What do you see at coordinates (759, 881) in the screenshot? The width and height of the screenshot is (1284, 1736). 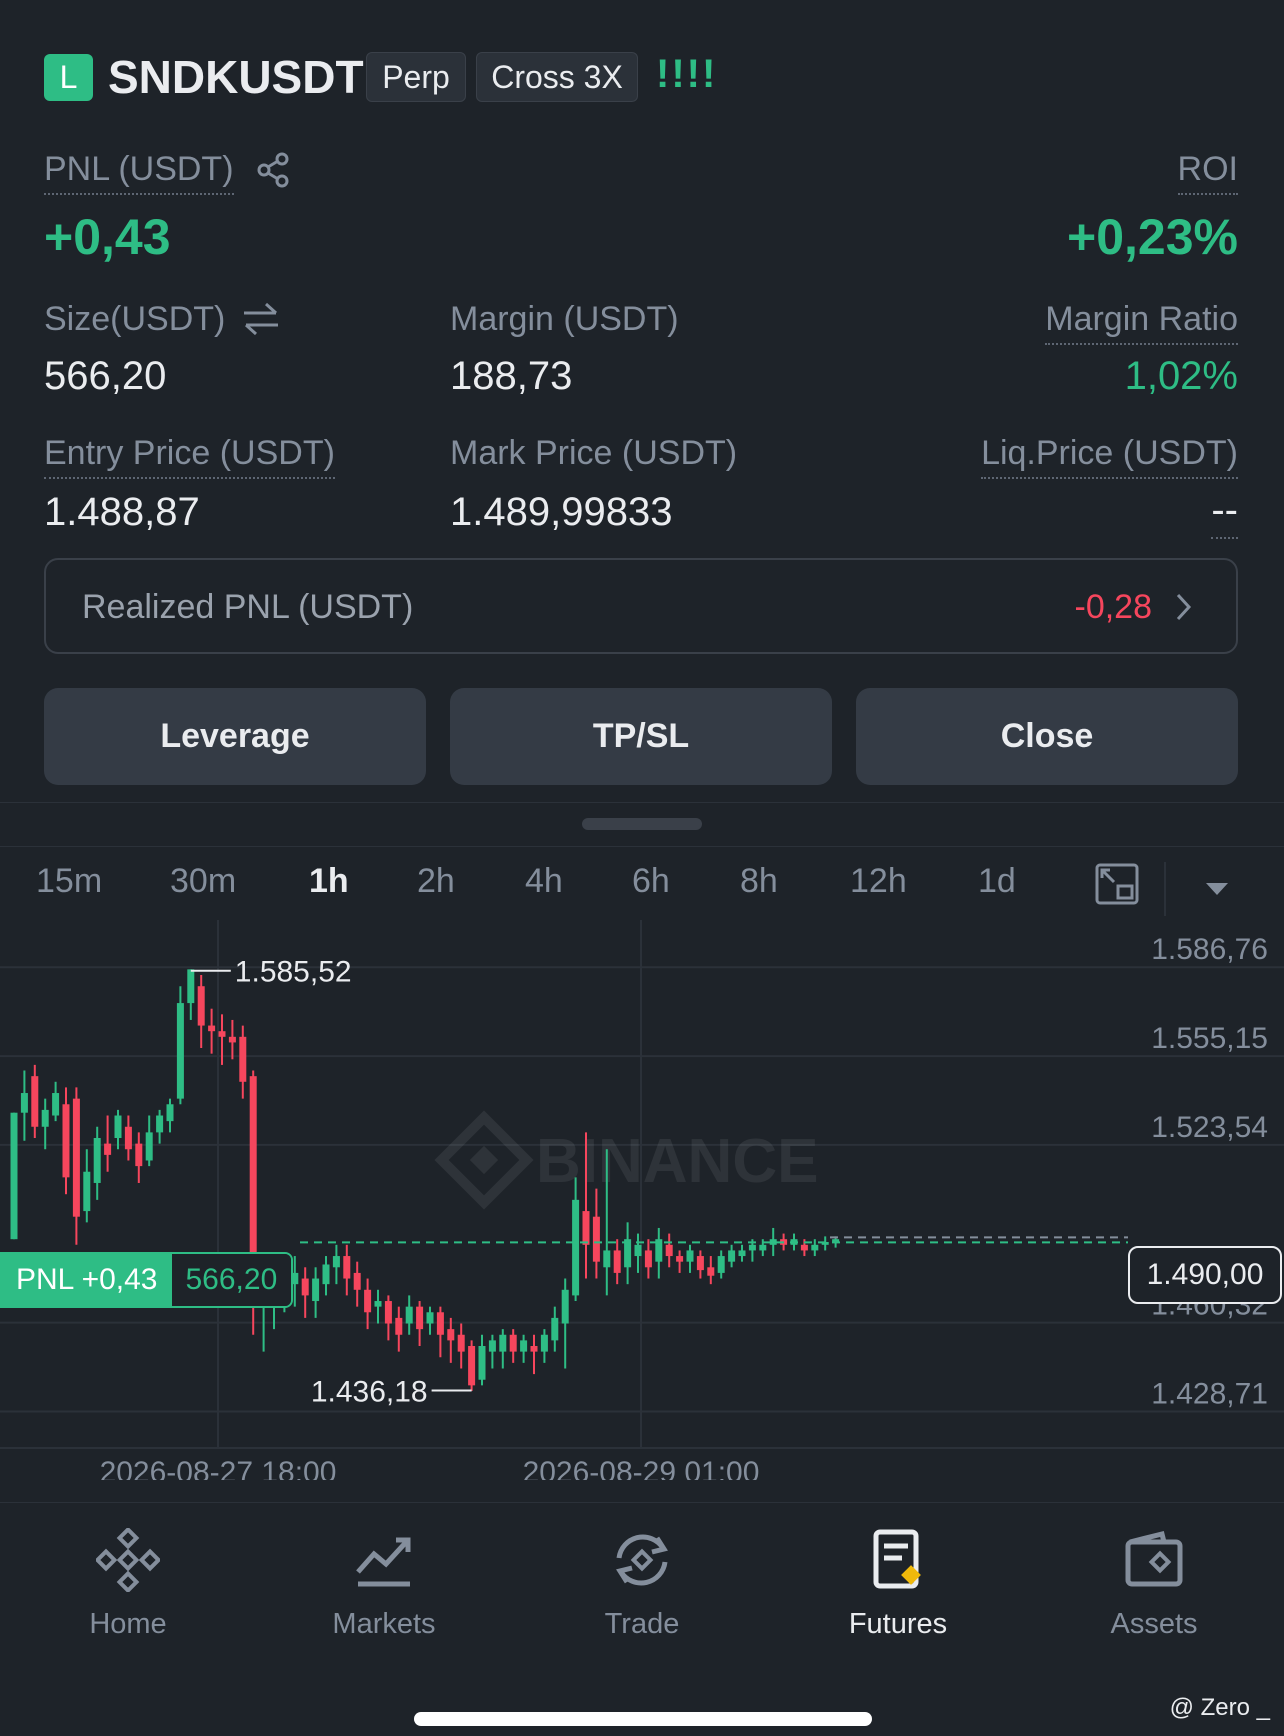 I see `timeframe-8h: 8h` at bounding box center [759, 881].